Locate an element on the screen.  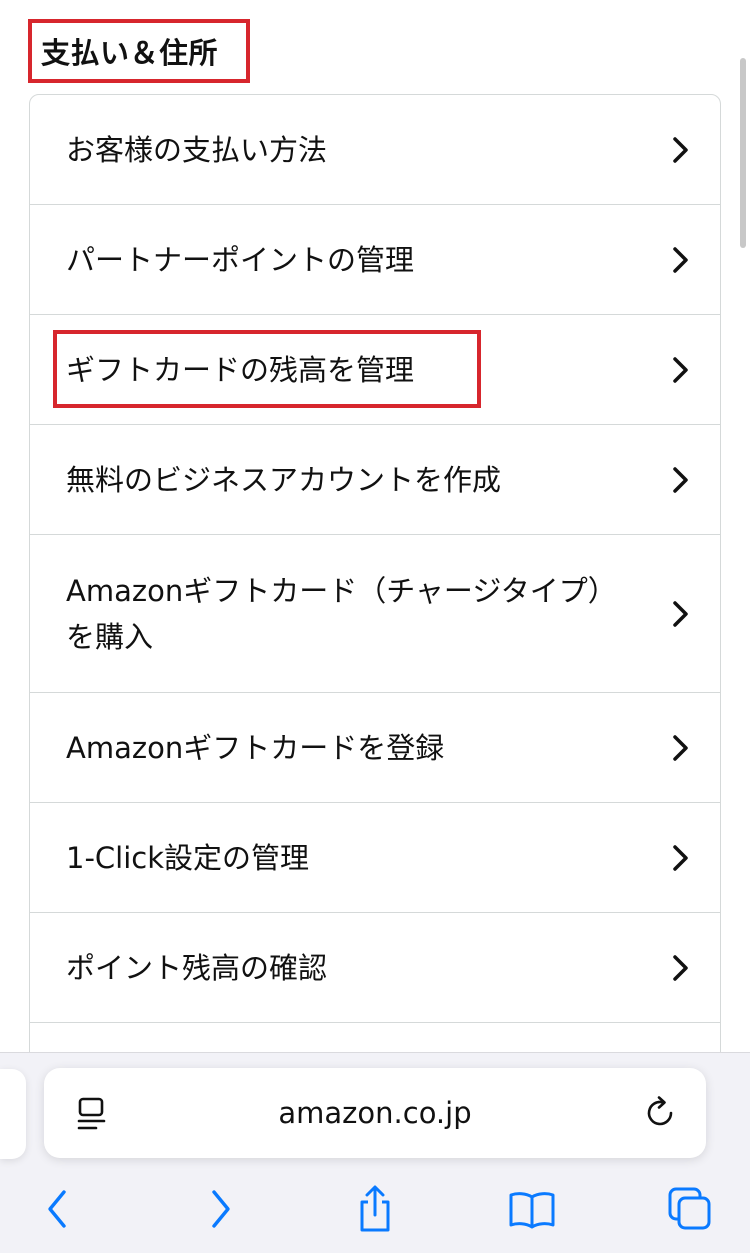
menu-item-label: ポイント残高の確認 is located at coordinates (197, 967).